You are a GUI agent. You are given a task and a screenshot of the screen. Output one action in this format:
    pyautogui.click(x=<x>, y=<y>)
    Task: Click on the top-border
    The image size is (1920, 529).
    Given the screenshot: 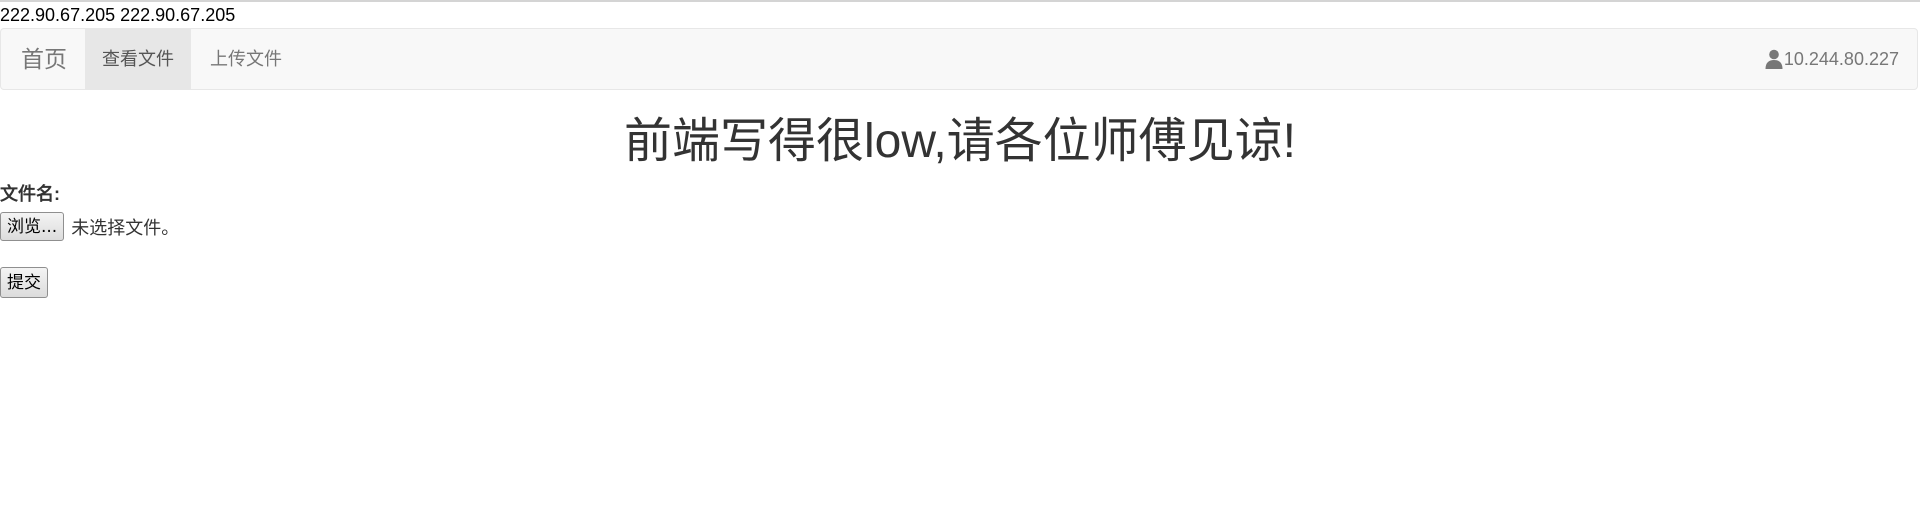 What is the action you would take?
    pyautogui.click(x=960, y=1)
    